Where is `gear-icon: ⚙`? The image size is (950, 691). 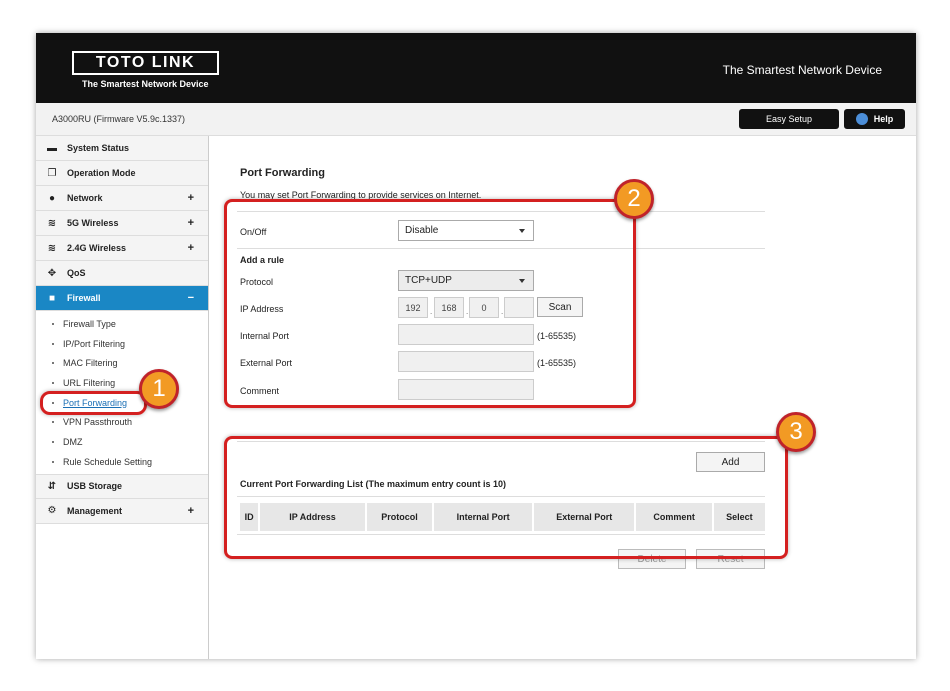
gear-icon: ⚙ is located at coordinates (52, 510).